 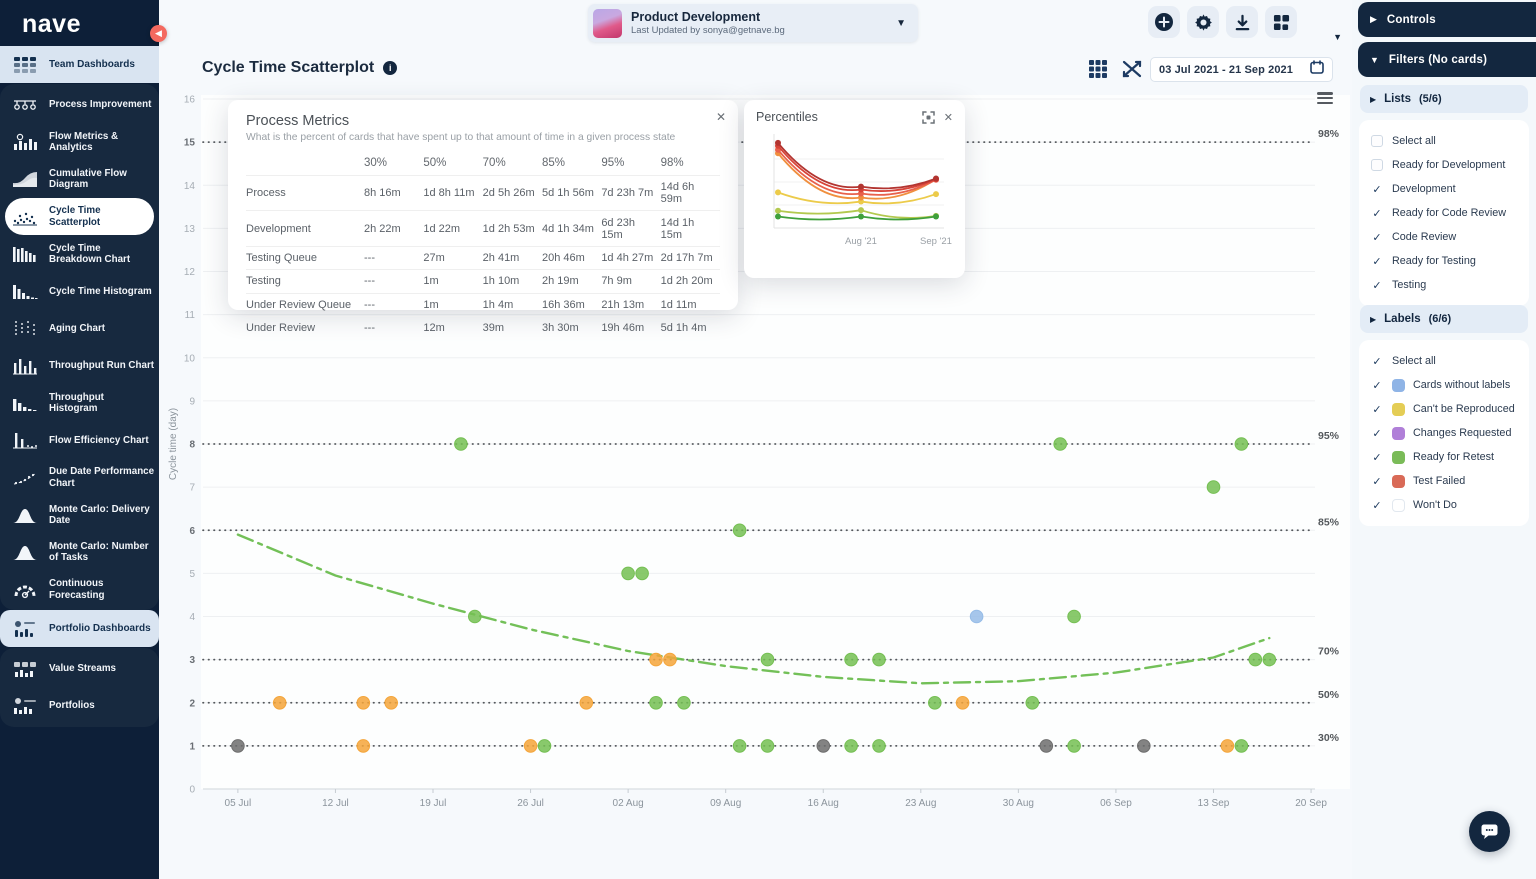 What do you see at coordinates (1489, 831) in the screenshot?
I see `chat-button` at bounding box center [1489, 831].